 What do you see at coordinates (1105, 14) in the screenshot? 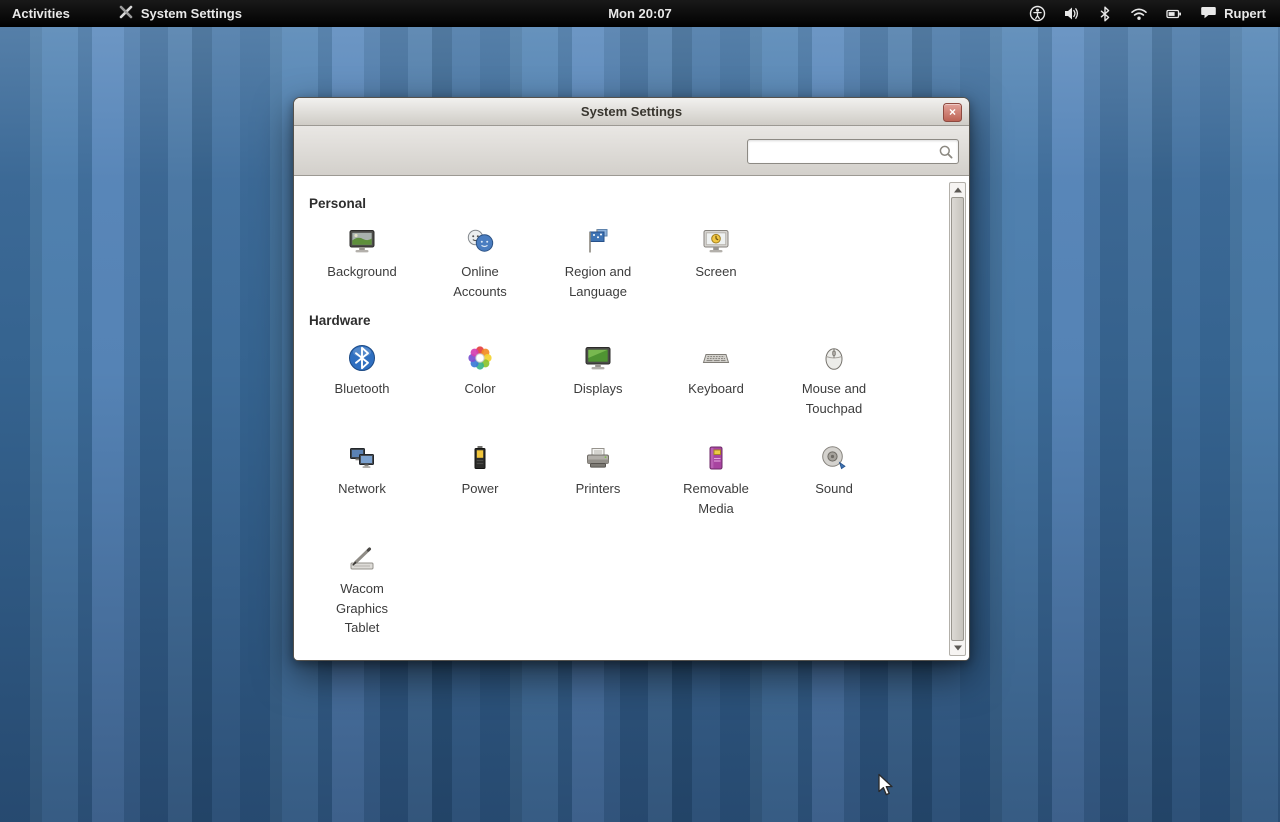
I see `bluetooth-status-icon` at bounding box center [1105, 14].